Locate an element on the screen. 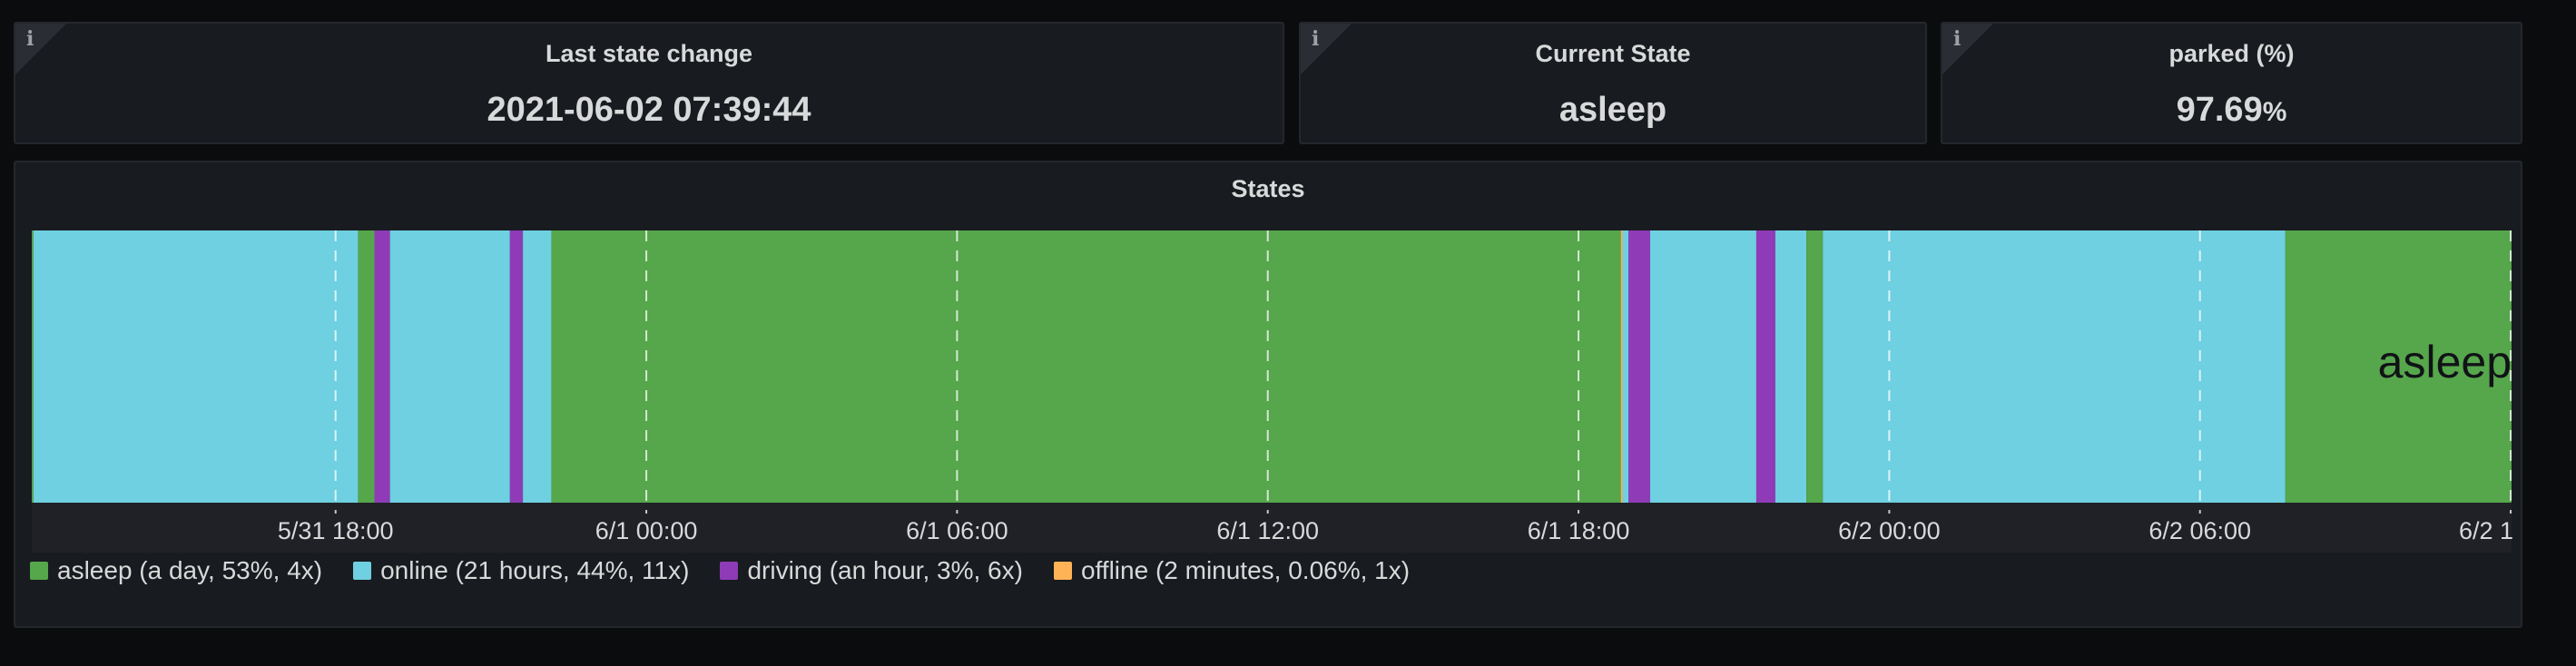 The height and width of the screenshot is (666, 2576). x-tick-label: 6/1 12:00 is located at coordinates (1267, 530).